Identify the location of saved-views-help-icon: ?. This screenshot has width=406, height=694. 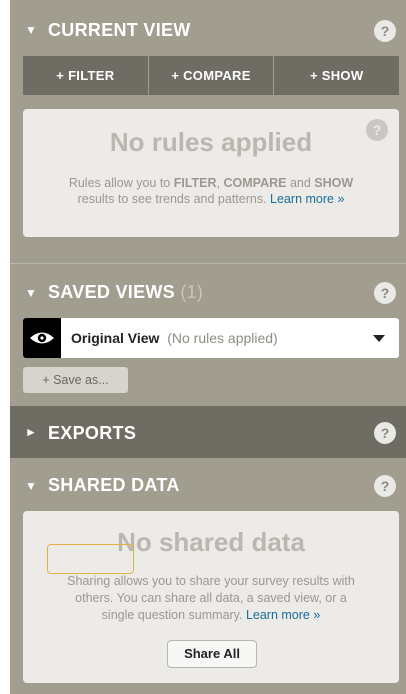
(385, 293).